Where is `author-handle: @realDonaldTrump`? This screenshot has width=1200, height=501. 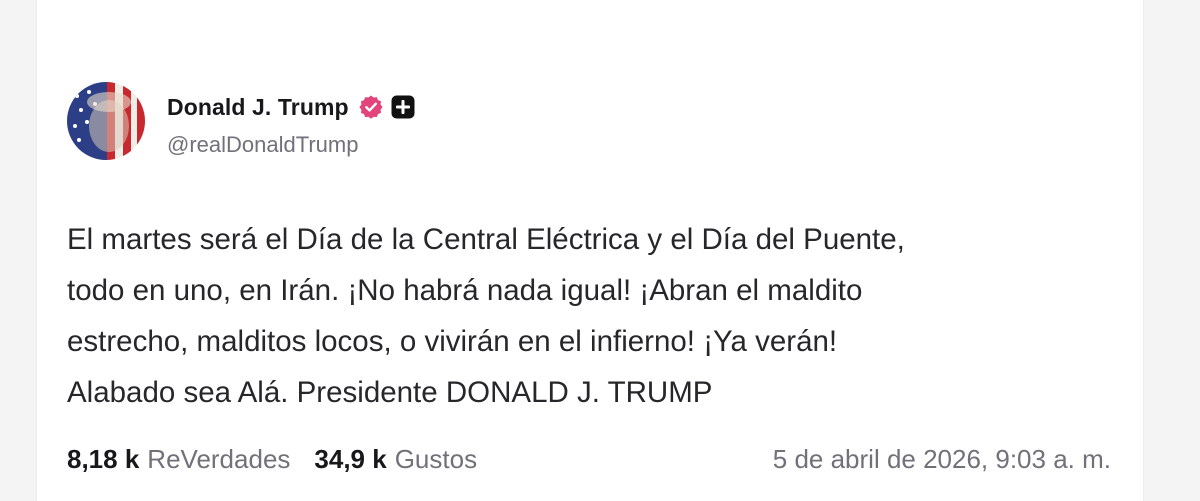 author-handle: @realDonaldTrump is located at coordinates (291, 145).